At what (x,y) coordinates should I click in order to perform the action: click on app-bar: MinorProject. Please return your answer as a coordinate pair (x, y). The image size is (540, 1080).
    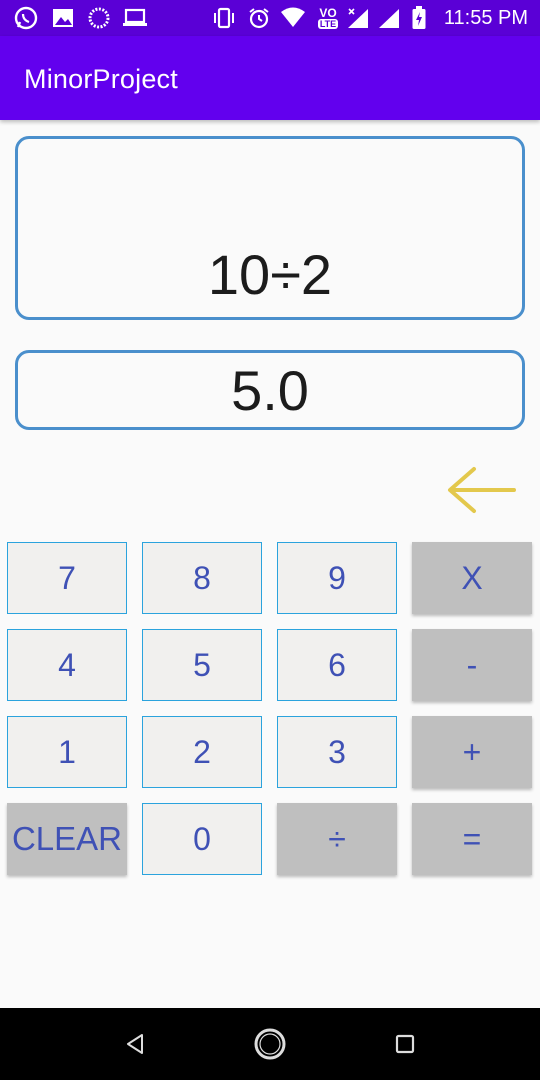
    Looking at the image, I should click on (270, 78).